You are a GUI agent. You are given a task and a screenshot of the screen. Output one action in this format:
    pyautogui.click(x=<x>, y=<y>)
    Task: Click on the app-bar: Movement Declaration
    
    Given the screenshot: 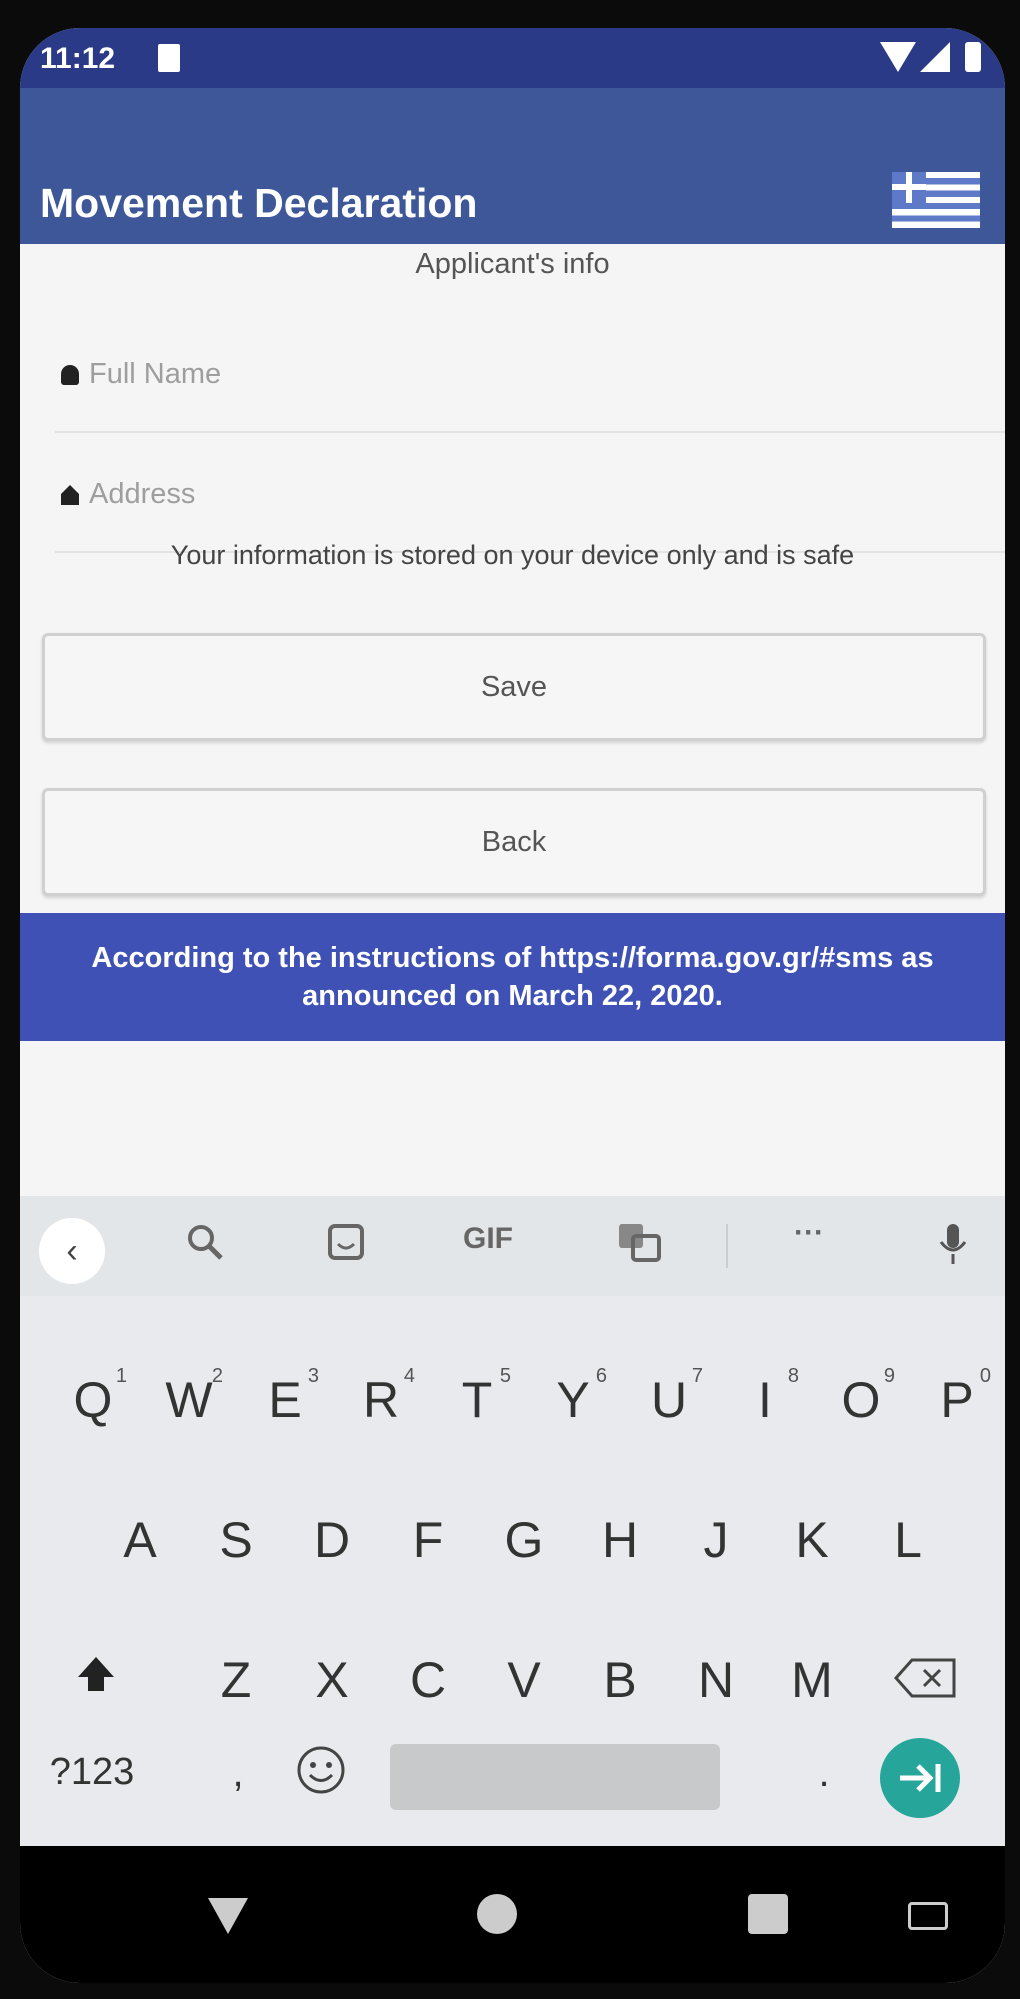 What is the action you would take?
    pyautogui.click(x=512, y=166)
    